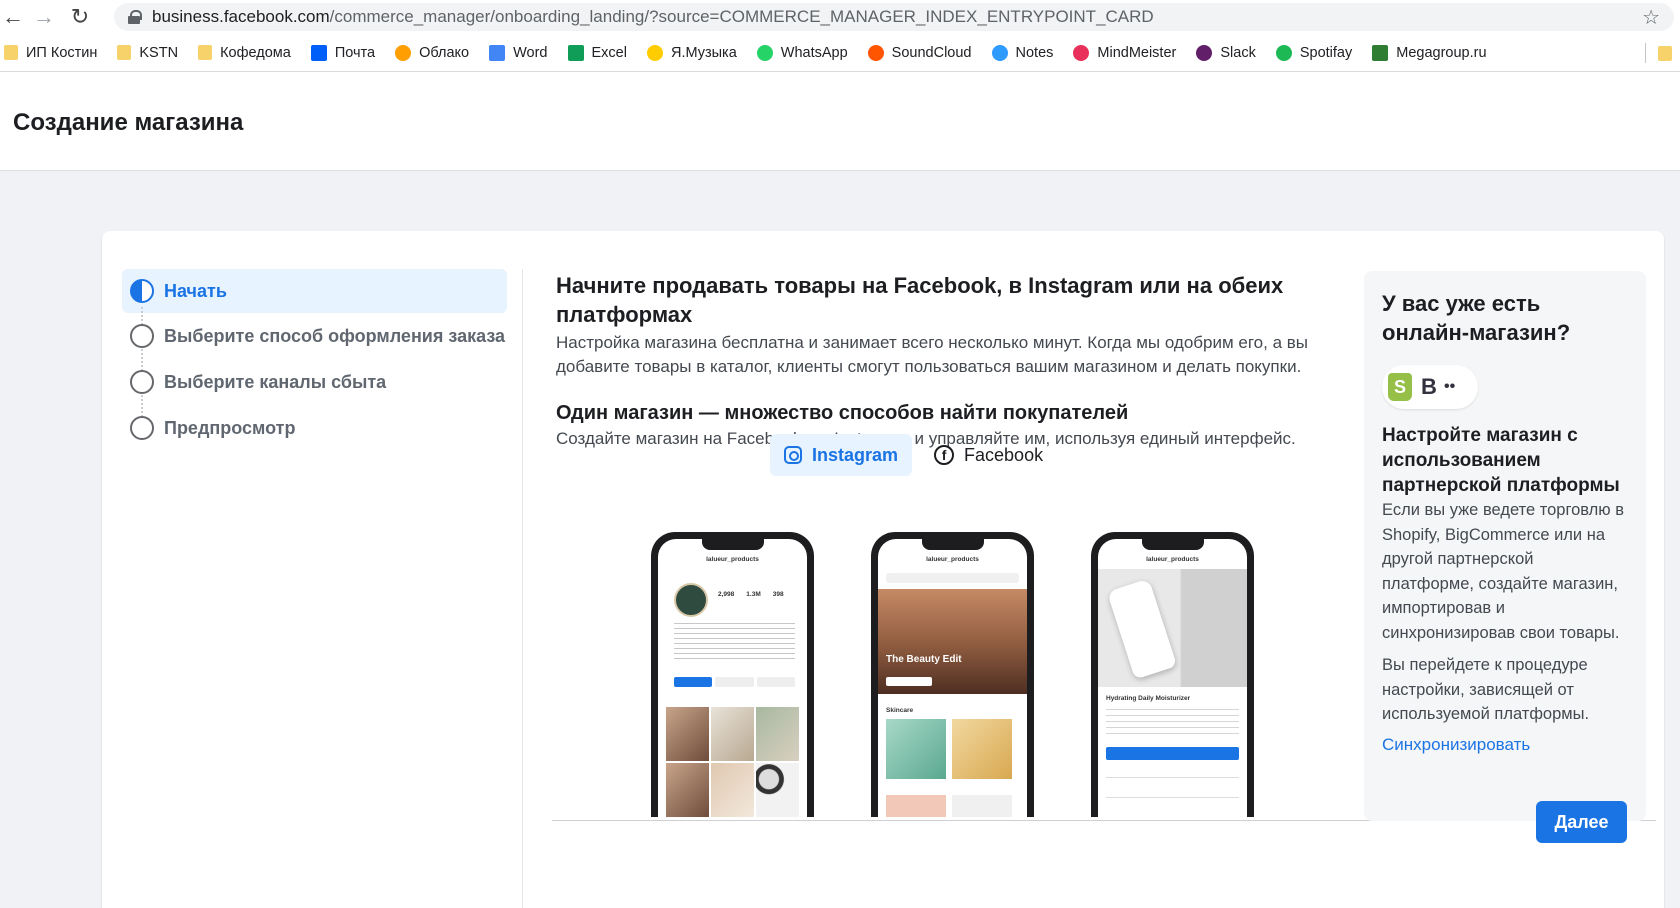 This screenshot has height=908, width=1680. Describe the element at coordinates (1400, 387) in the screenshot. I see `shopify-icon: S` at that location.